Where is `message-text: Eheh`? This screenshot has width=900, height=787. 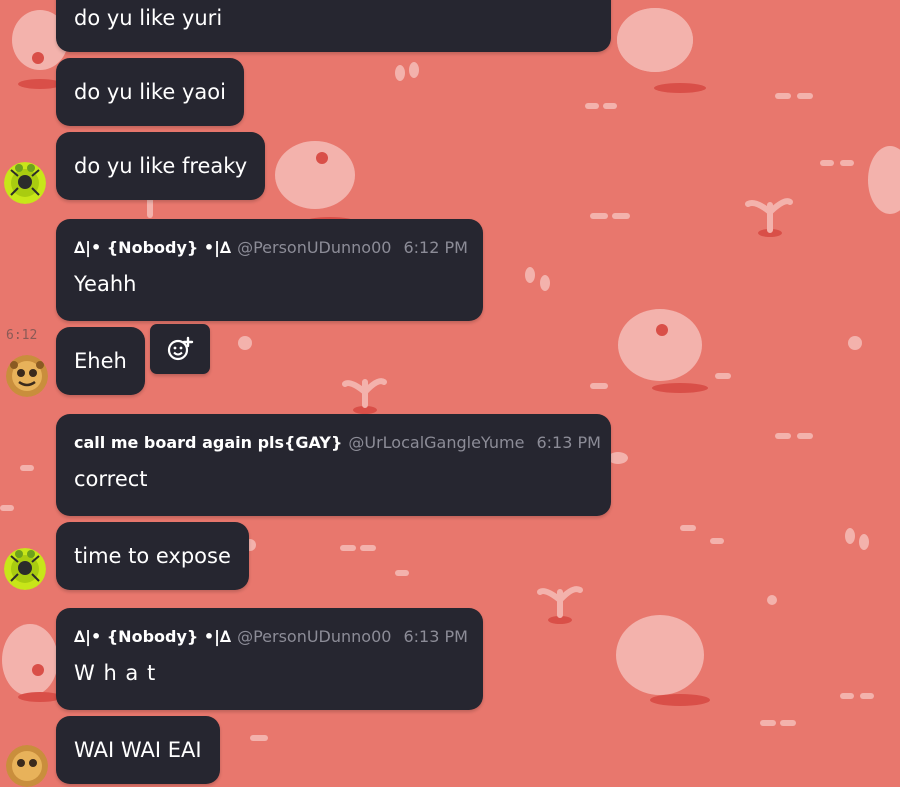
message-text: Eheh is located at coordinates (100, 361).